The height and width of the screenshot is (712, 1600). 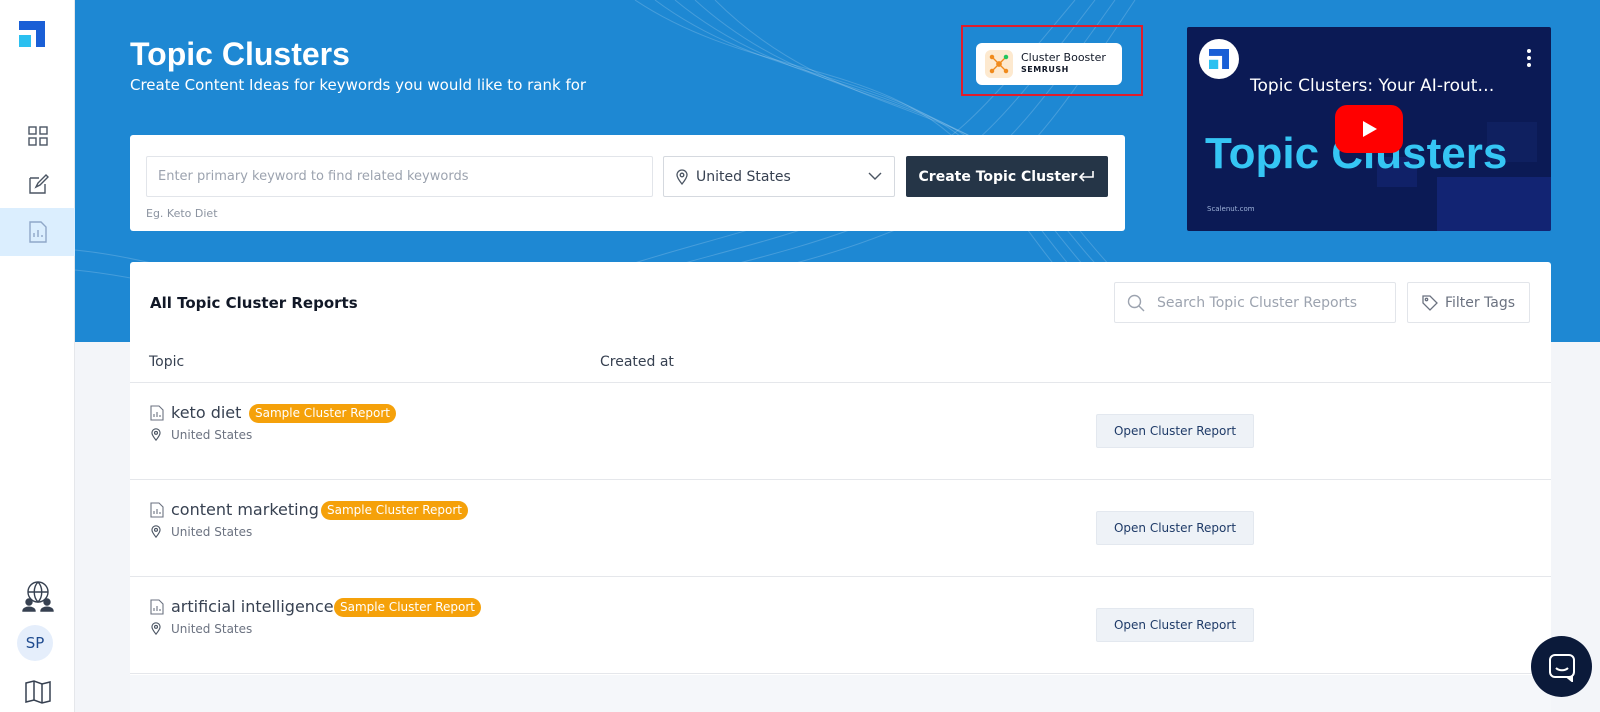 I want to click on video-more-icon, so click(x=1529, y=59).